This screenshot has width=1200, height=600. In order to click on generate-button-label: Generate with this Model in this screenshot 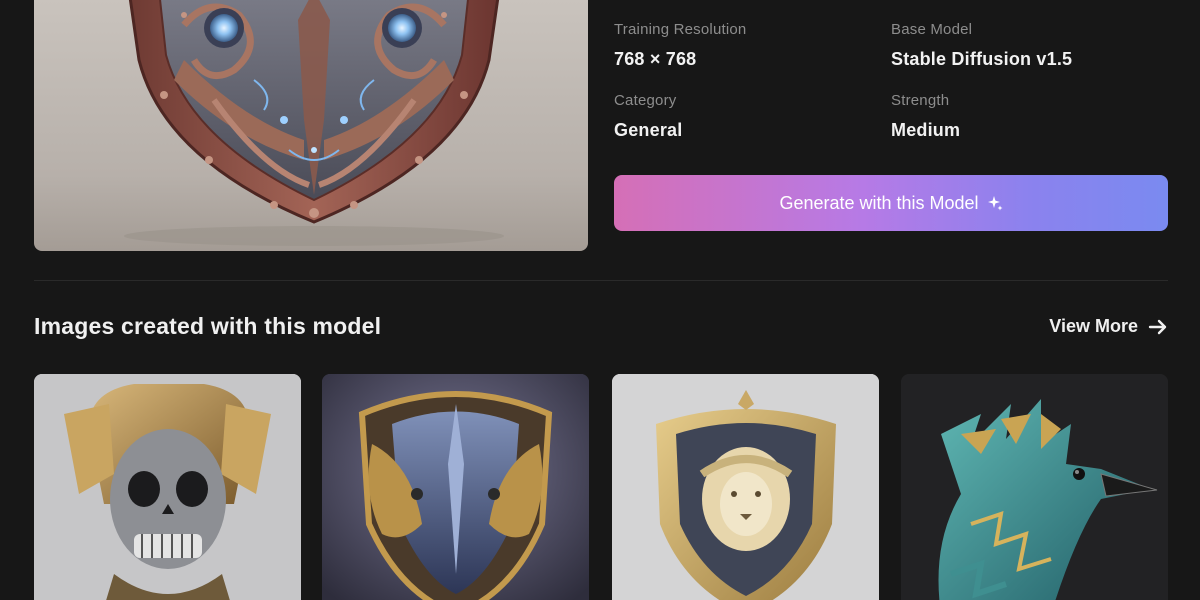, I will do `click(879, 202)`.